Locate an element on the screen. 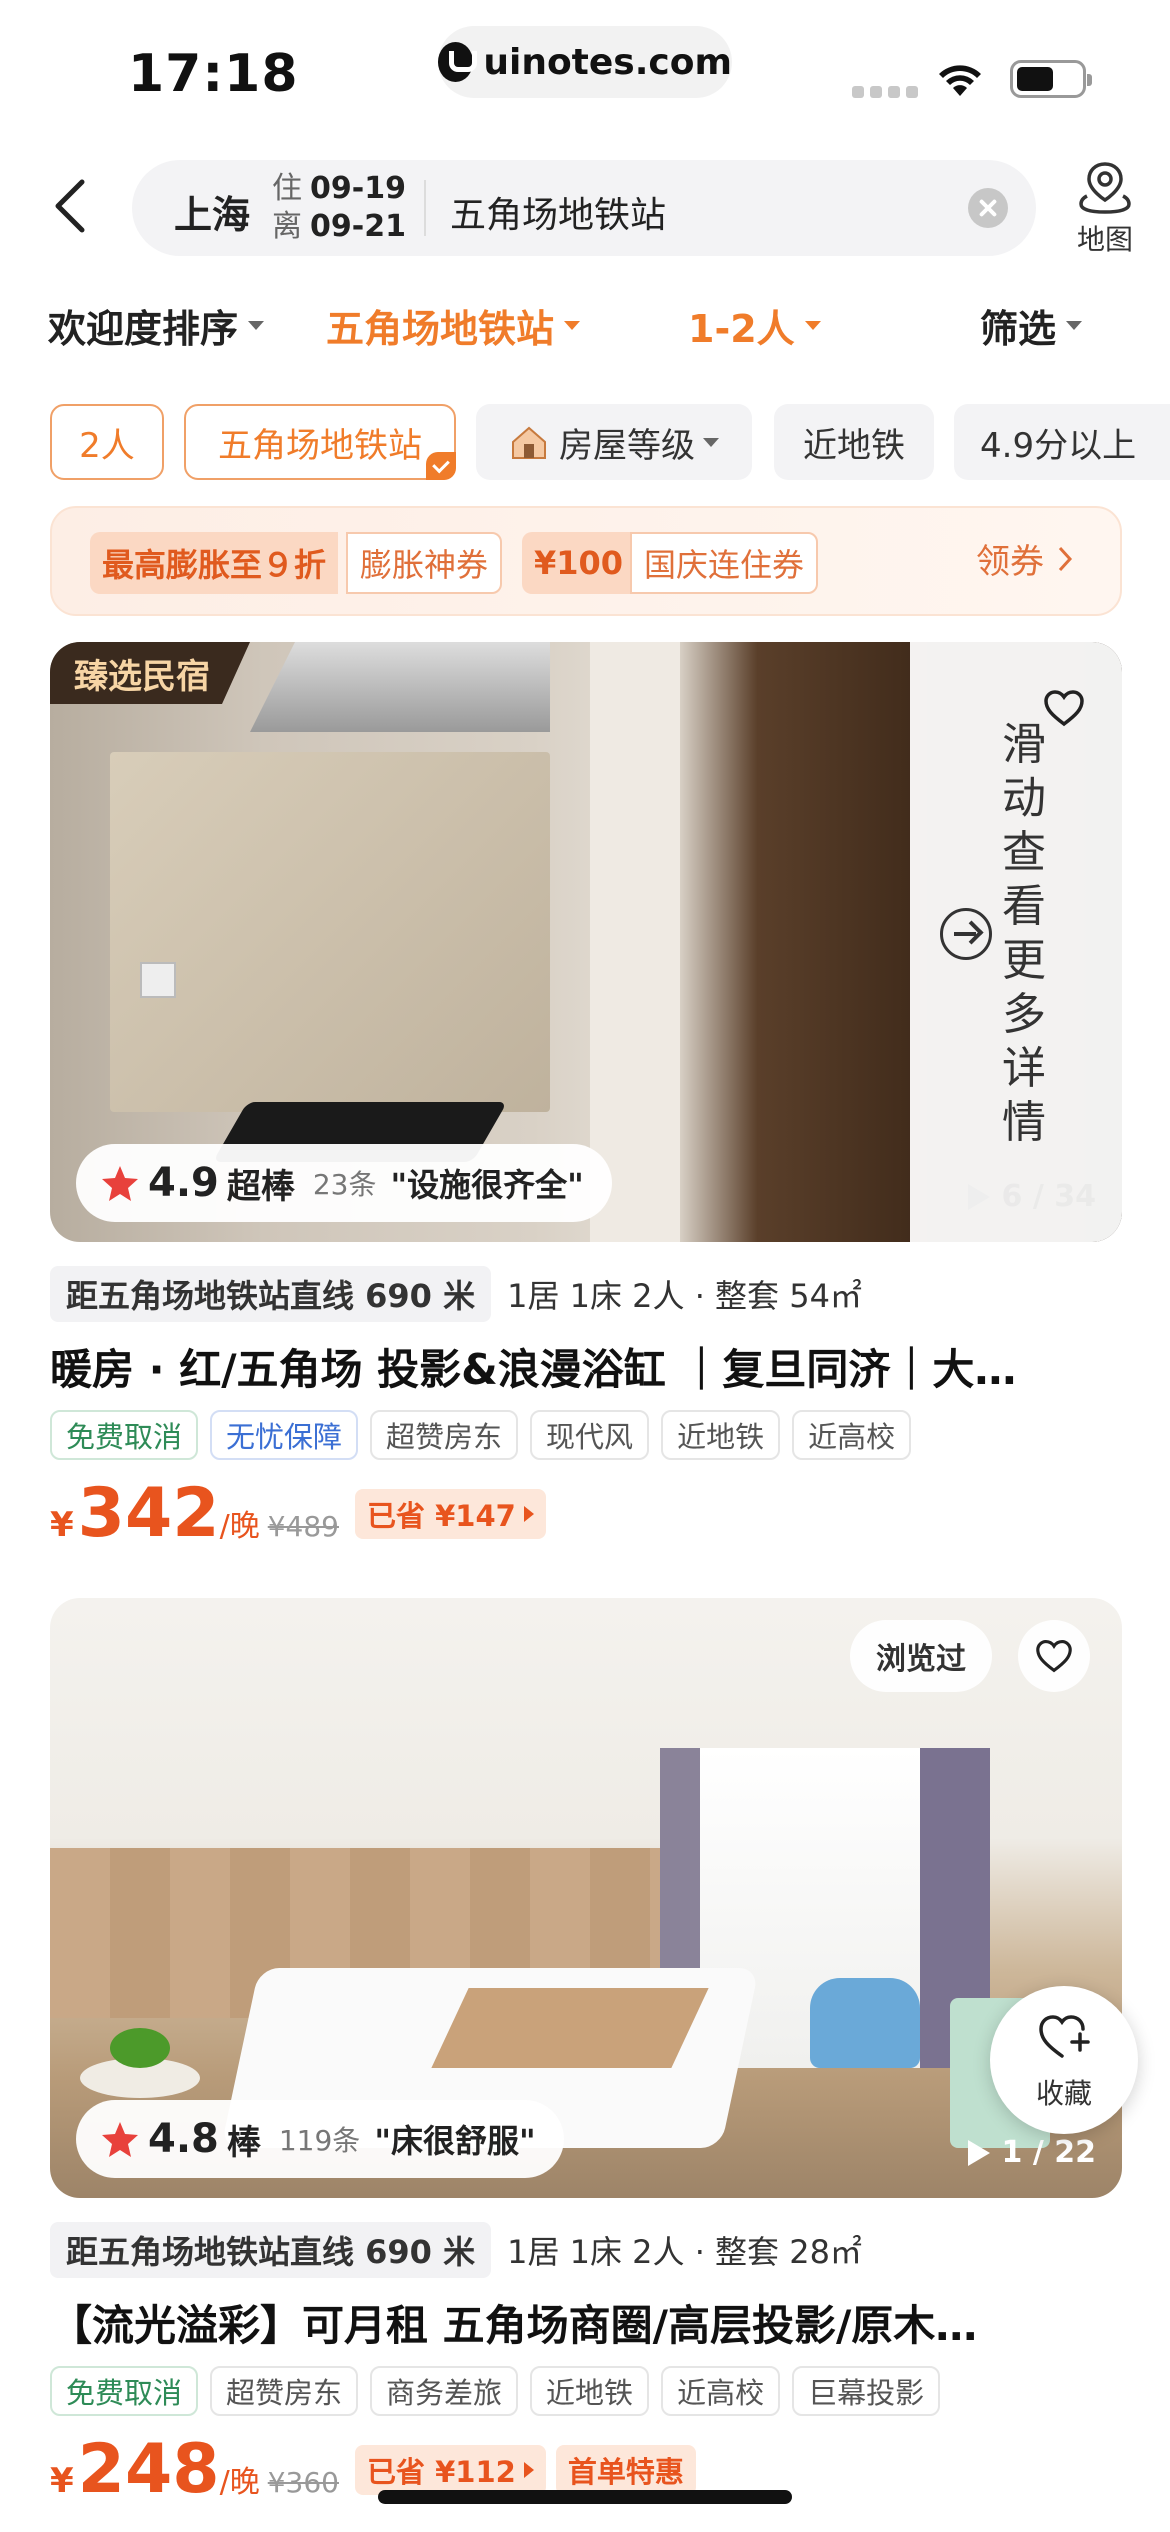 This screenshot has height=2532, width=1170. original-price: ¥360 is located at coordinates (303, 2482).